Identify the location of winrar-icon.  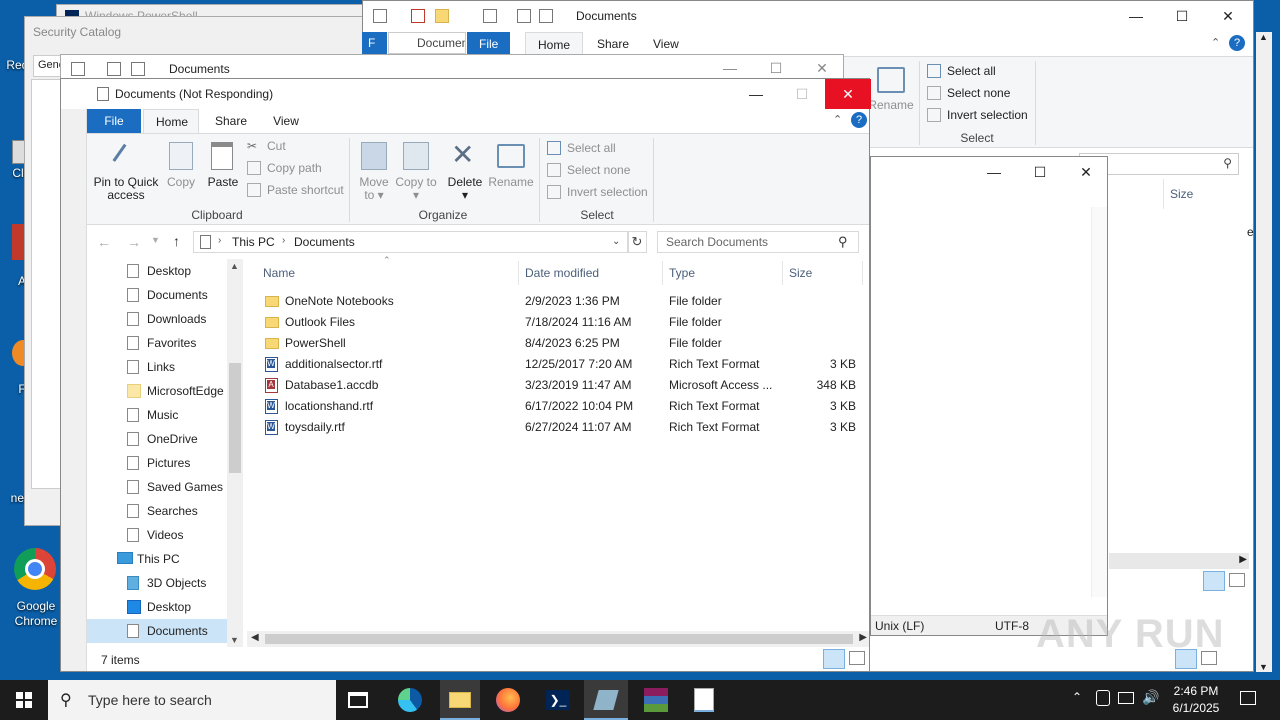
(656, 700).